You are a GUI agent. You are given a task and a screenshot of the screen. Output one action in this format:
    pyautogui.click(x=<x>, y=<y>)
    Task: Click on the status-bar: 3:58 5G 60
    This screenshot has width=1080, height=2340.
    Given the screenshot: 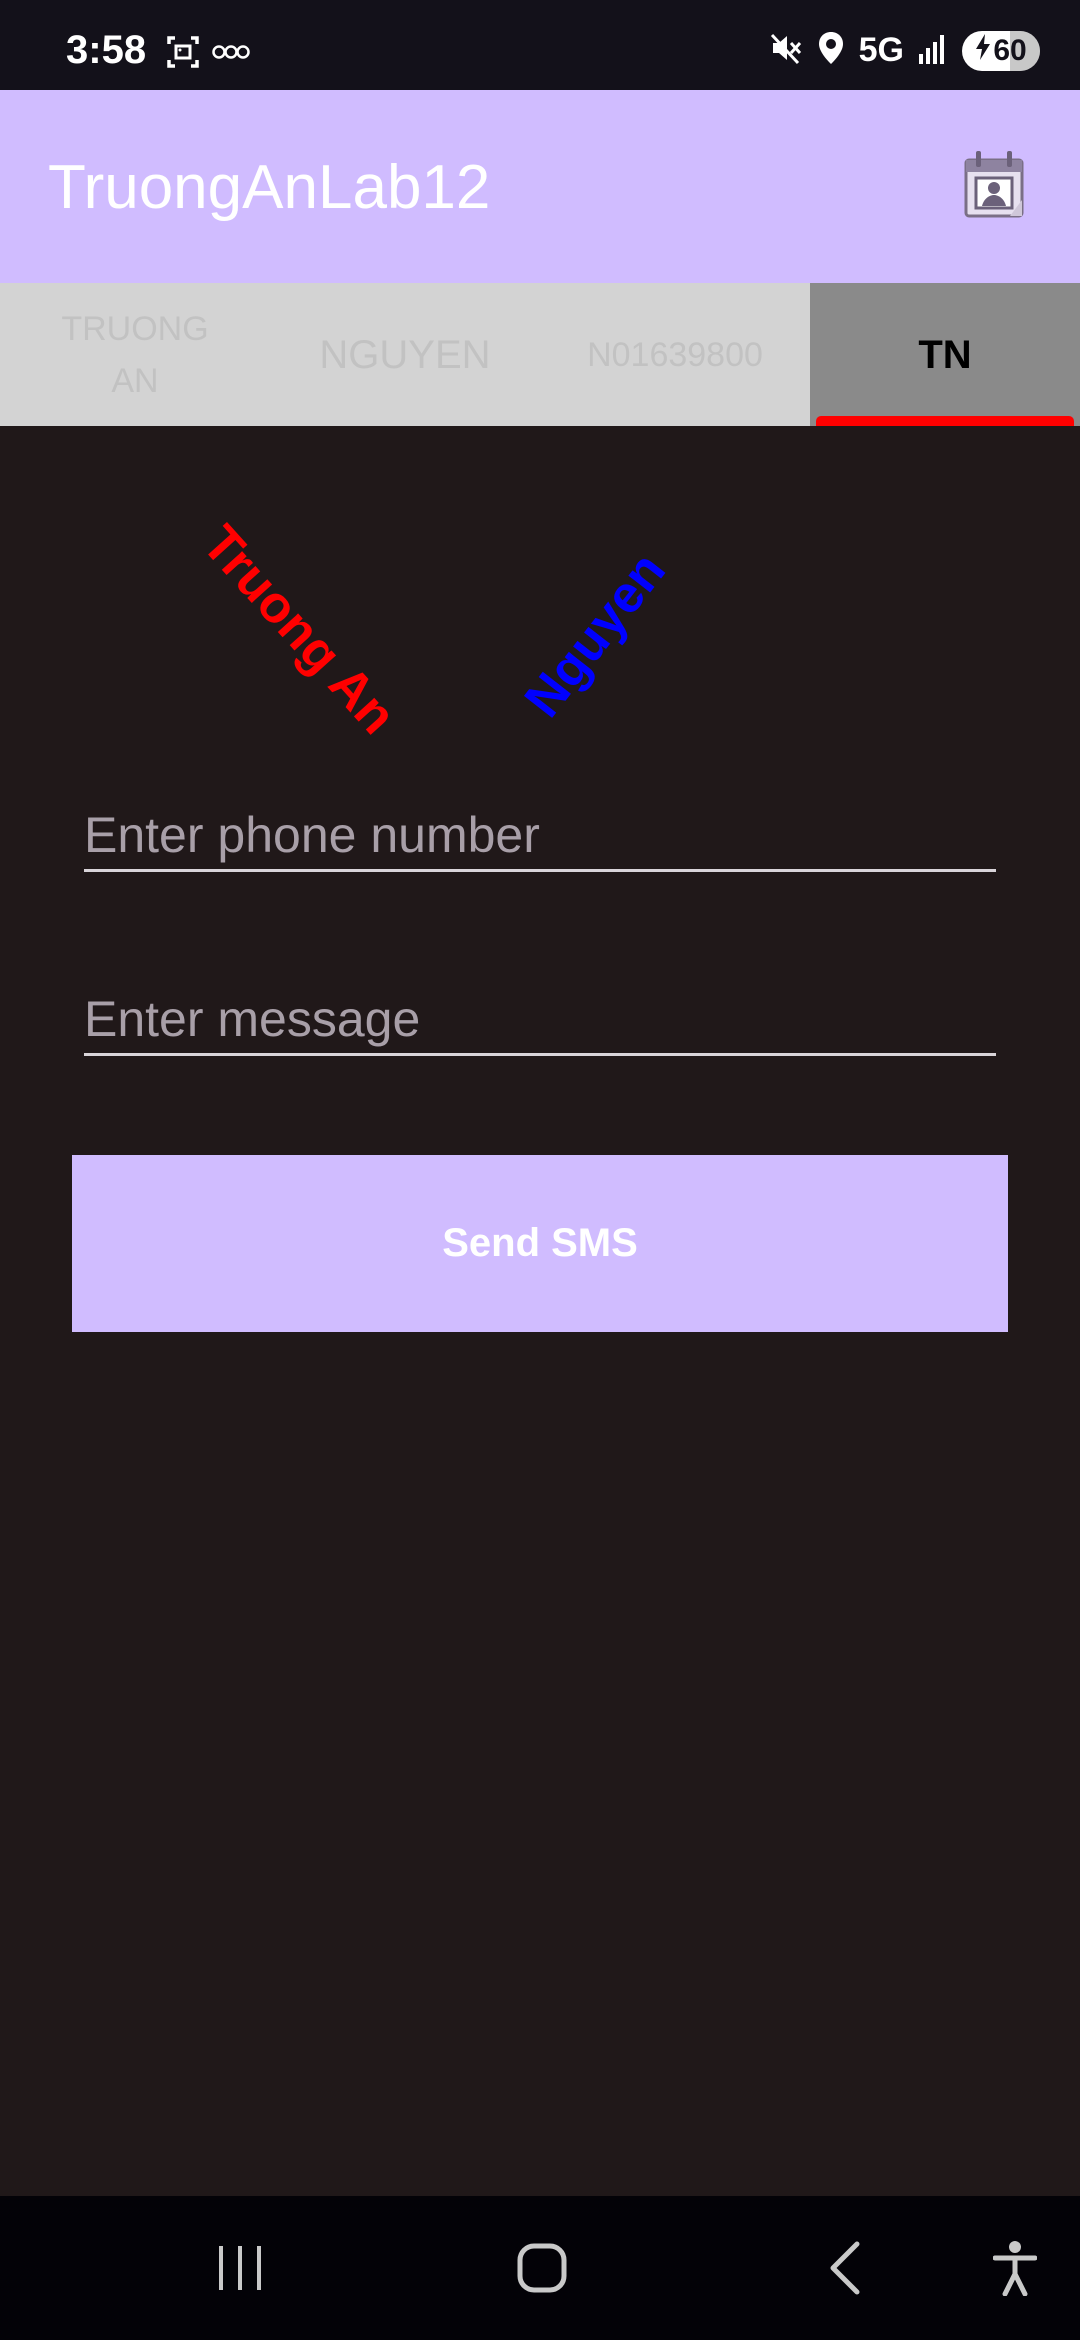 What is the action you would take?
    pyautogui.click(x=540, y=45)
    